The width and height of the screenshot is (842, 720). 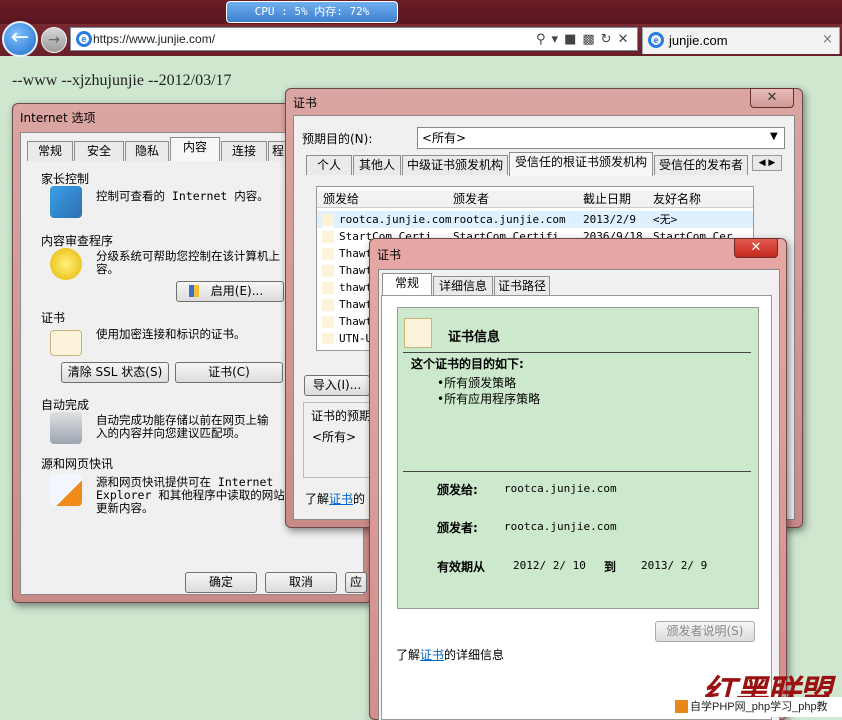 I want to click on autocomplete-icon, so click(x=66, y=428).